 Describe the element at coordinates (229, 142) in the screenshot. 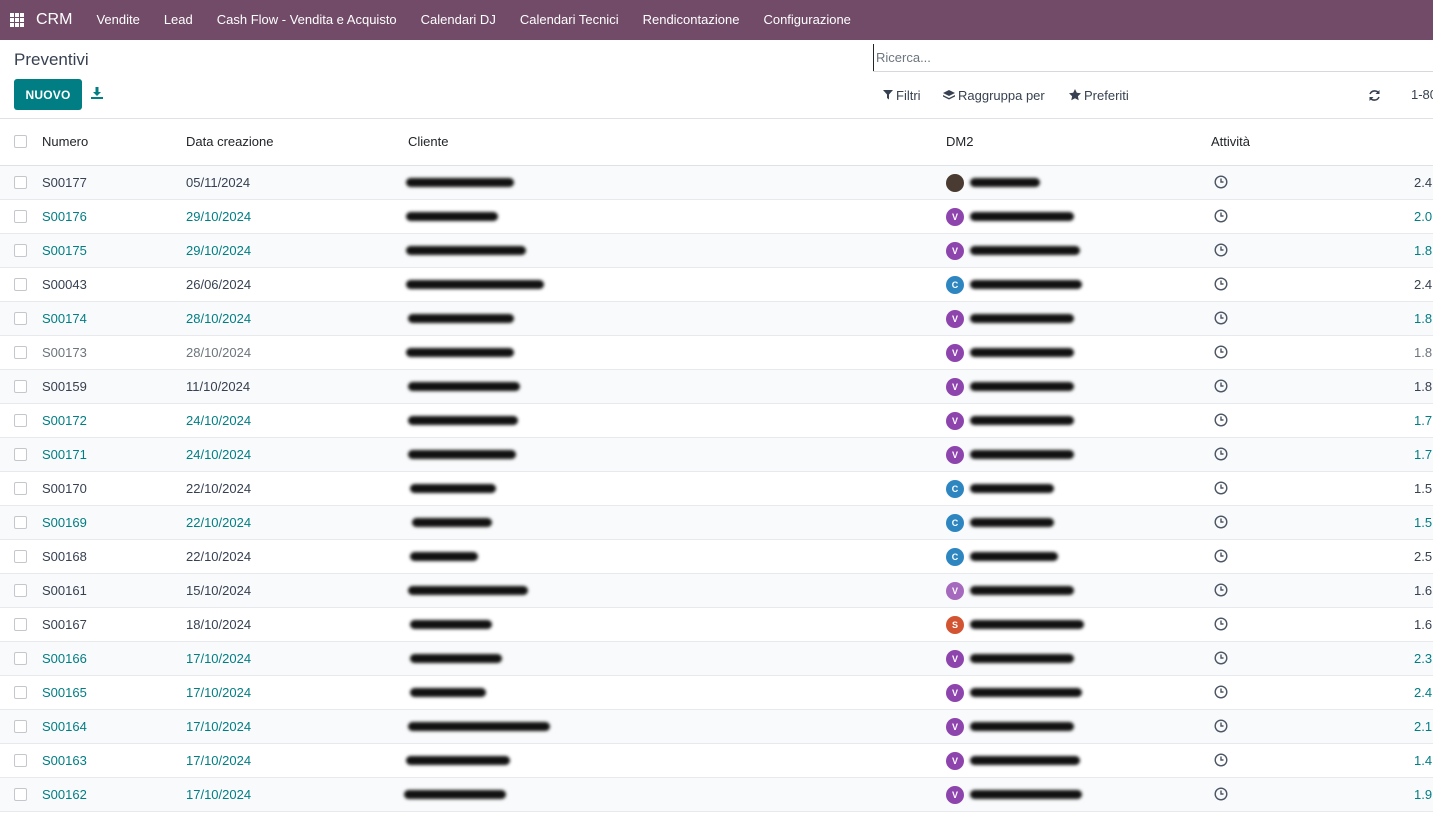

I see `column-header-date: Data creazione` at that location.